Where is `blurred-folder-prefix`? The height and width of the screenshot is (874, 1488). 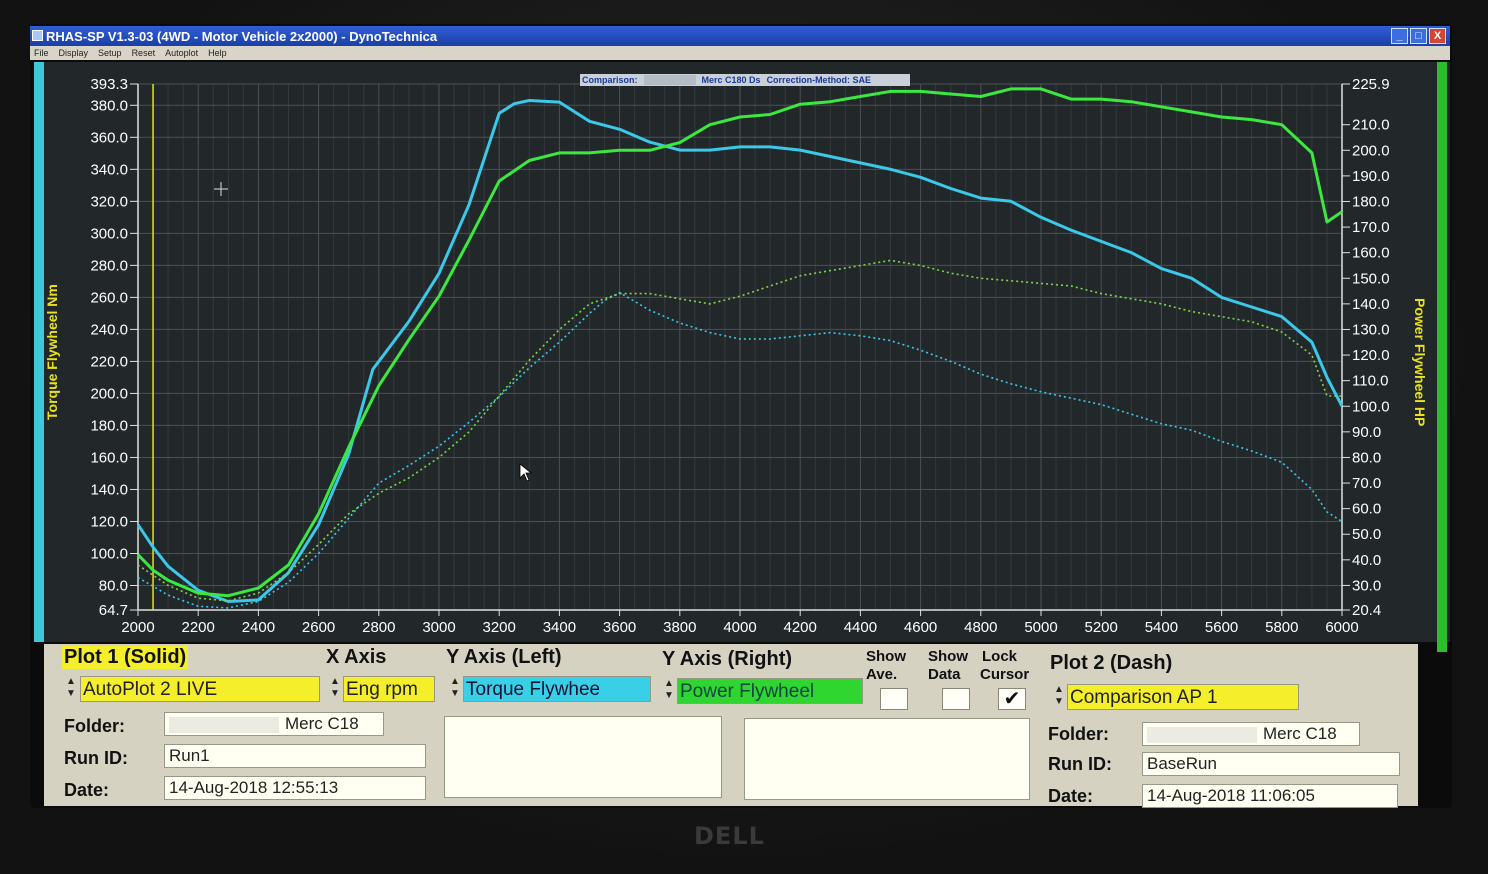
blurred-folder-prefix is located at coordinates (224, 724).